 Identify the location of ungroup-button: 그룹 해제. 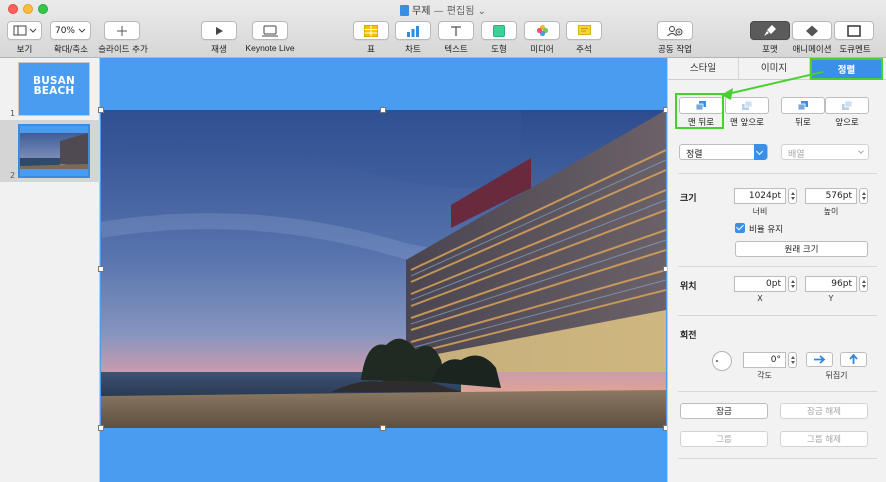
(824, 439).